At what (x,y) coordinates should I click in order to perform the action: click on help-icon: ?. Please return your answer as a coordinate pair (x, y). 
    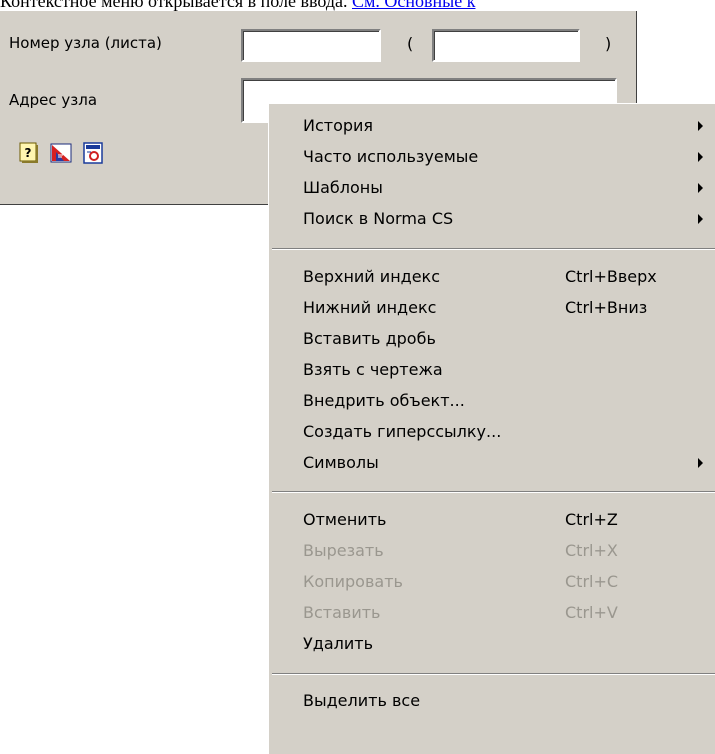
    Looking at the image, I should click on (29, 153).